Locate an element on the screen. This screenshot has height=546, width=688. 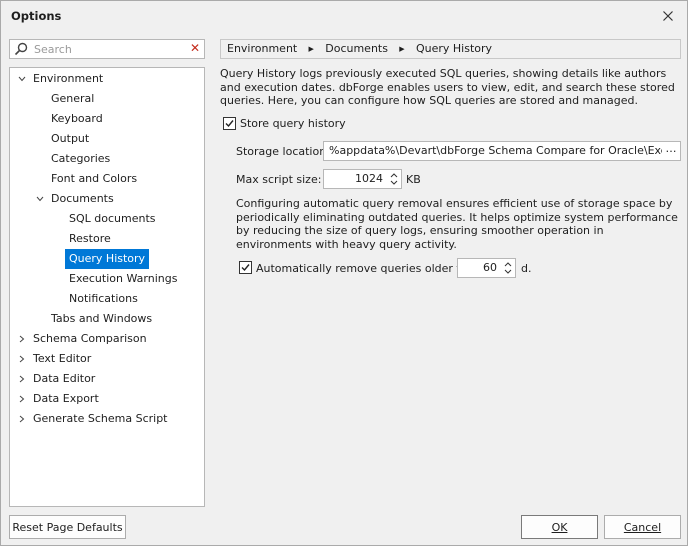
breadcrumb-item-environment: Environment is located at coordinates (262, 48).